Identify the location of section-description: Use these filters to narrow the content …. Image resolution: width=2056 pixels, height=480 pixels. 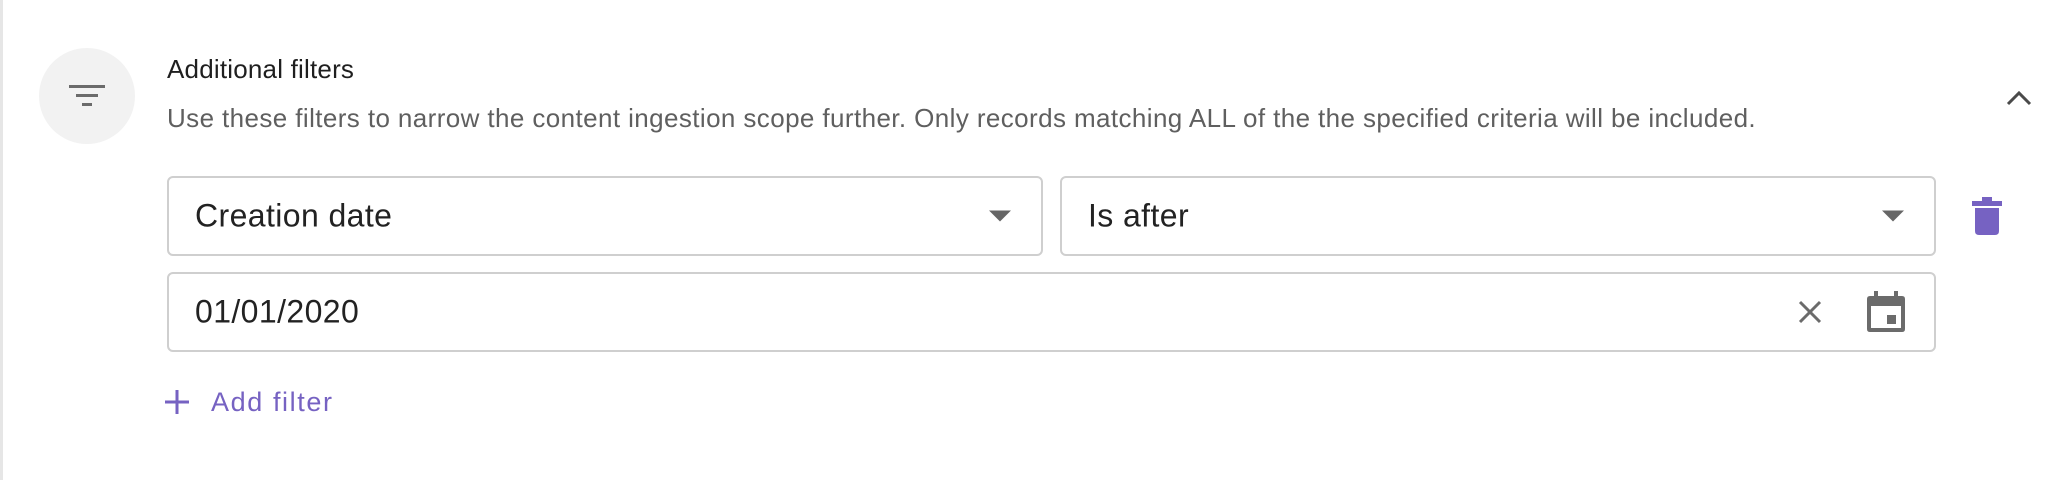
(962, 118).